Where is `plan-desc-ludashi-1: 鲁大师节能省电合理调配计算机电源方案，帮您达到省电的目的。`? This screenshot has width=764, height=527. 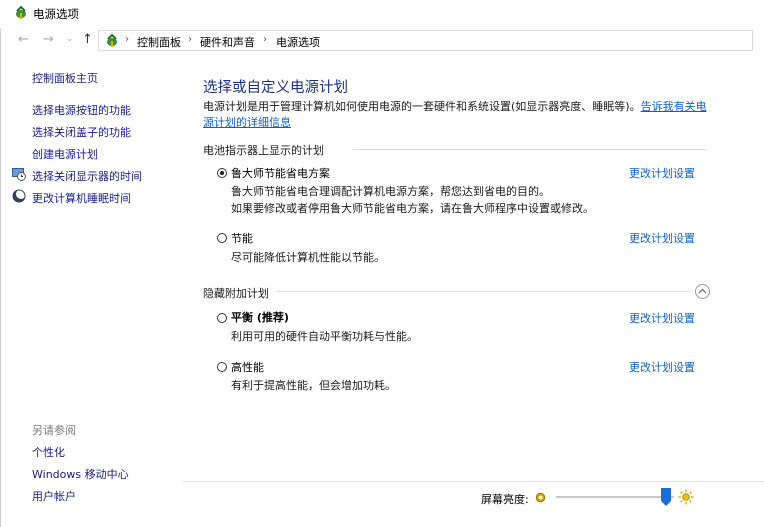
plan-desc-ludashi-1: 鲁大师节能省电合理调配计算机电源方案，帮您达到省电的目的。 is located at coordinates (390, 191).